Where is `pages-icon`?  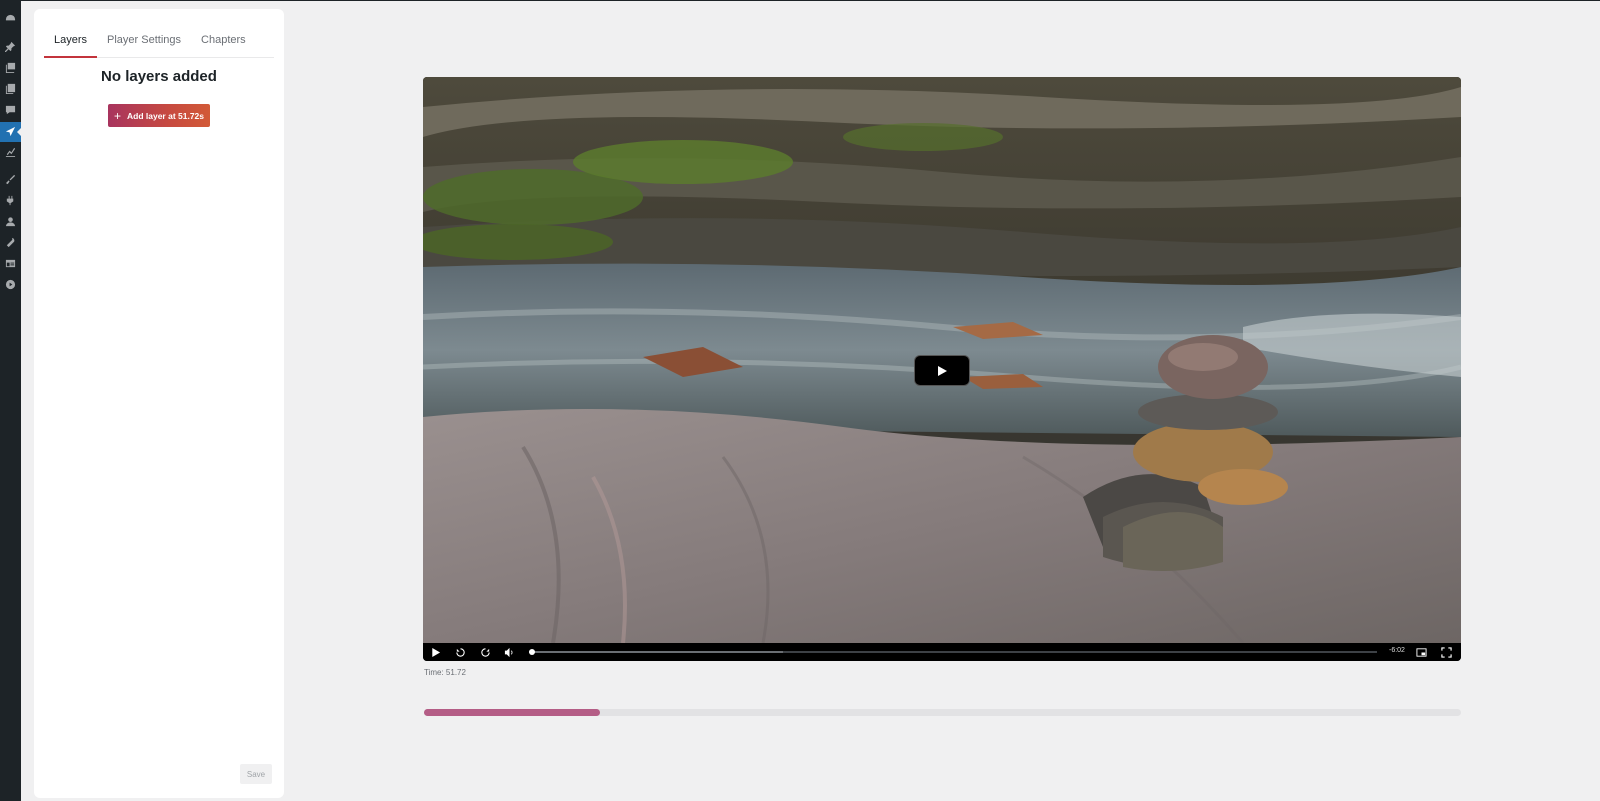
pages-icon is located at coordinates (10, 88).